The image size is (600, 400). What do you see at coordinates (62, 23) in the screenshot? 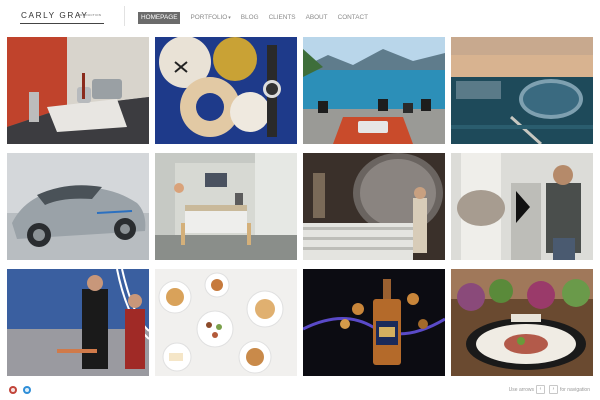
I see `logo-underline` at bounding box center [62, 23].